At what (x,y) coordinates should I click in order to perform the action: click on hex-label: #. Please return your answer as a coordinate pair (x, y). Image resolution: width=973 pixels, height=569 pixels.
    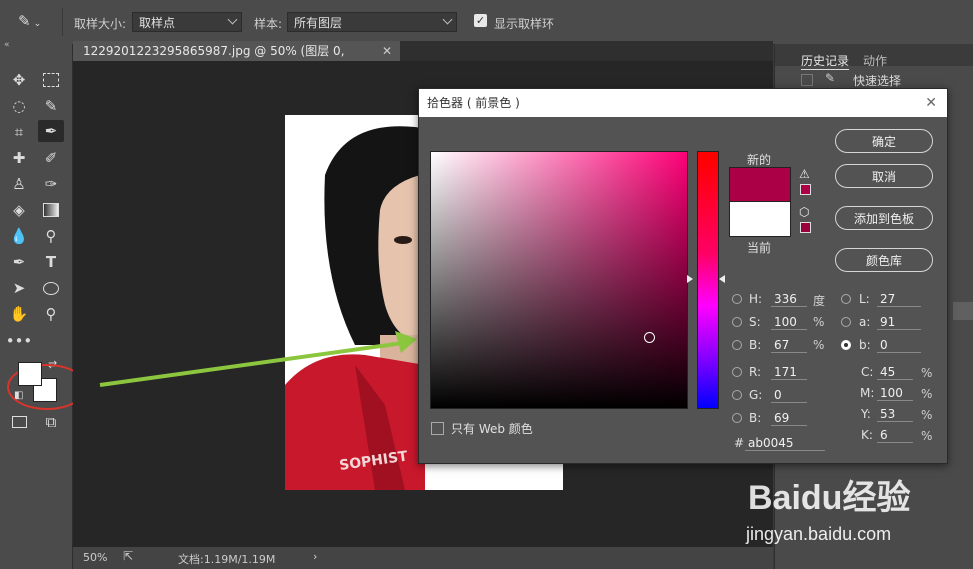
    Looking at the image, I should click on (739, 443).